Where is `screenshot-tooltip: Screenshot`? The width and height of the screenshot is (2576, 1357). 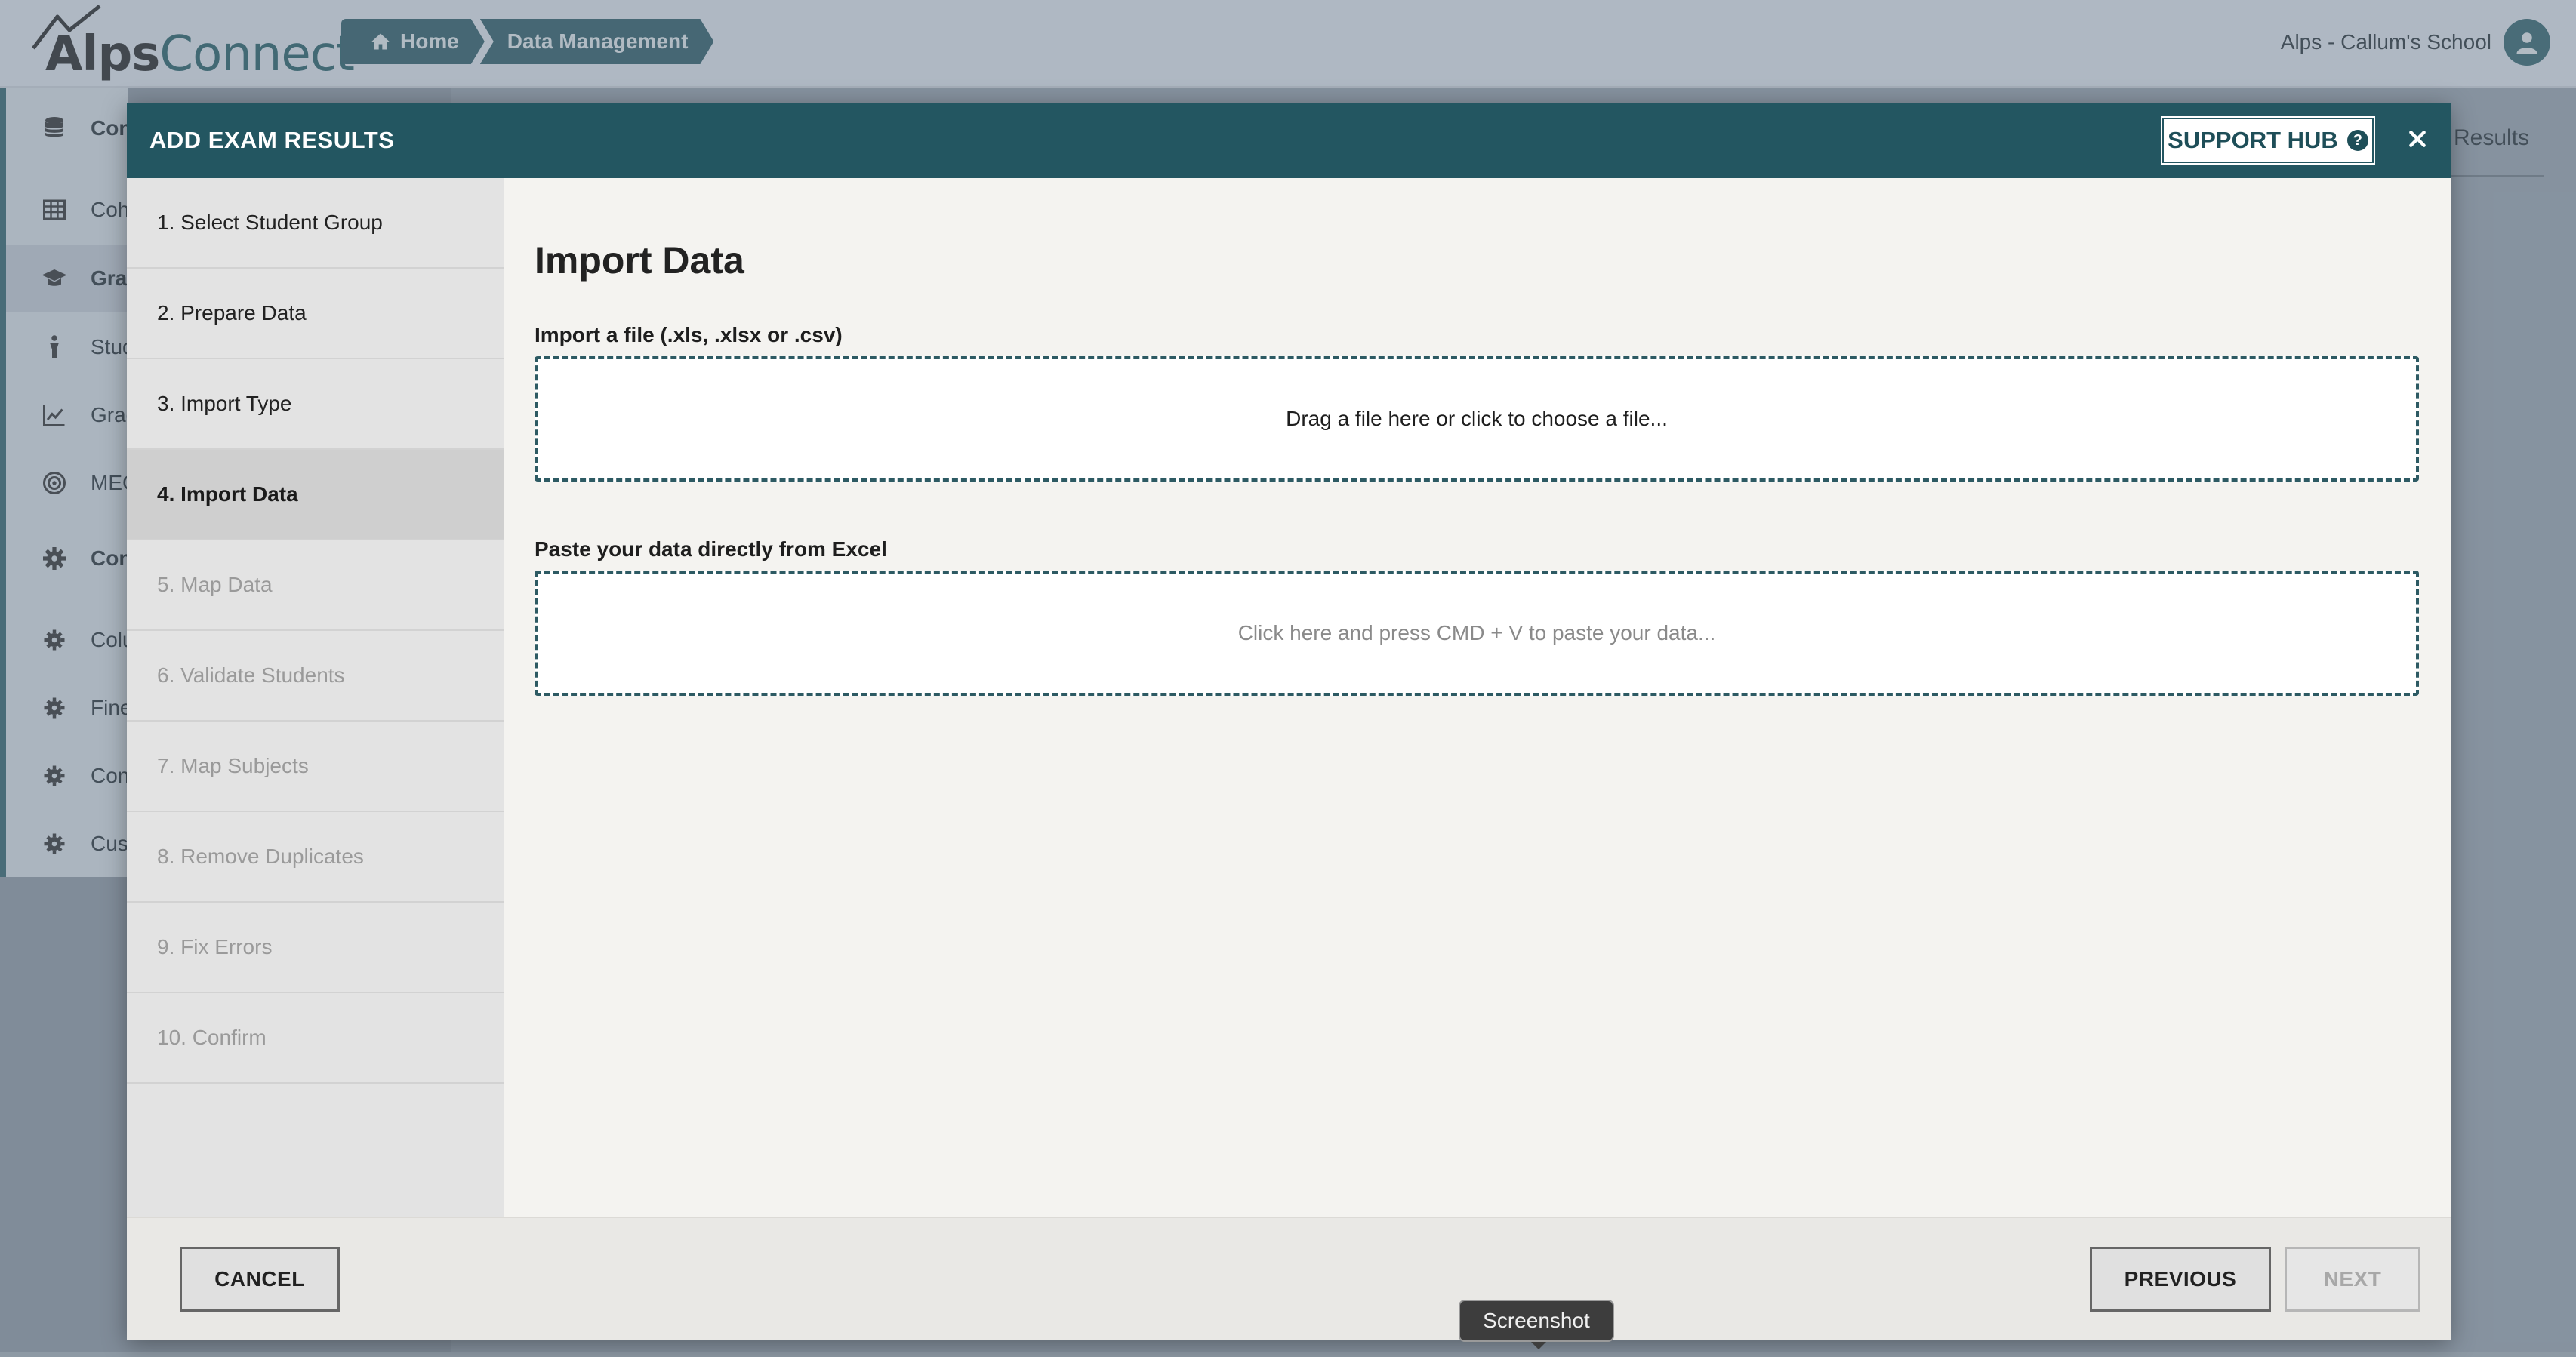 screenshot-tooltip: Screenshot is located at coordinates (1536, 1321).